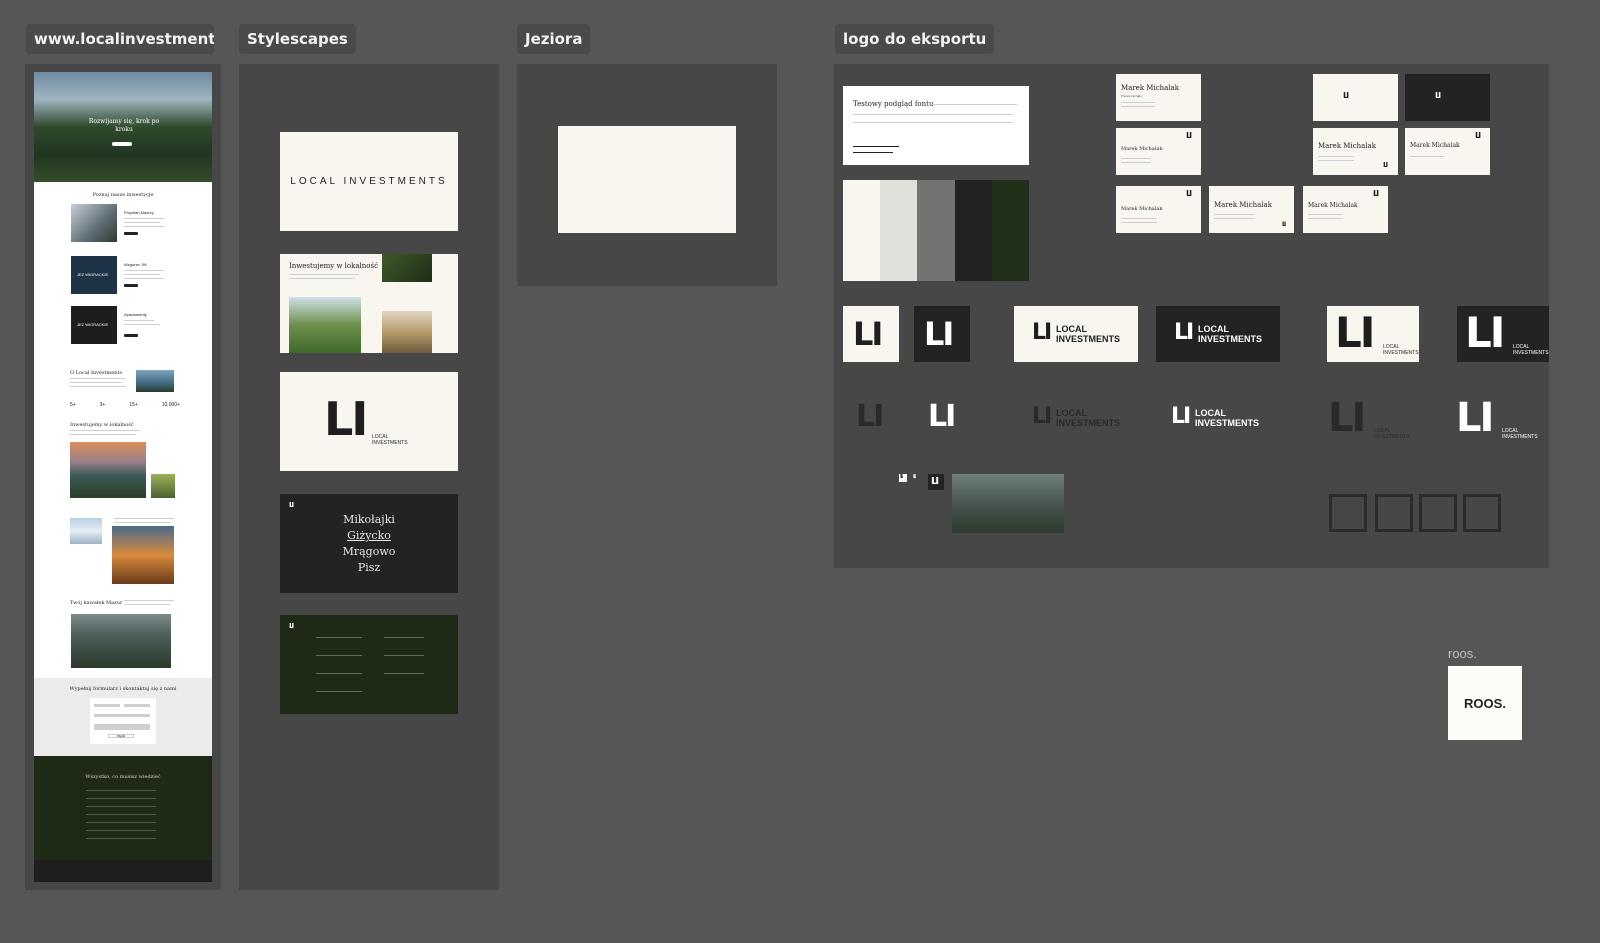  What do you see at coordinates (94, 275) in the screenshot?
I see `invest-image-2: JEZ WIGRACKIE` at bounding box center [94, 275].